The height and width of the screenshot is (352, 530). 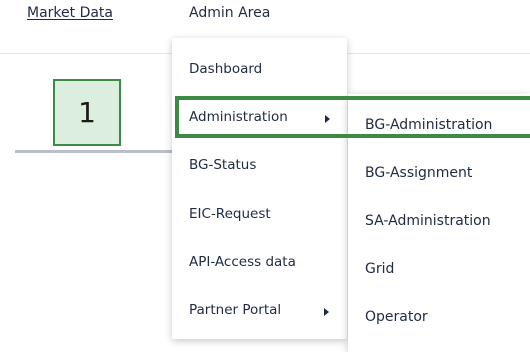 I want to click on submenu-item-bg-assignment: BG-Assignment, so click(x=439, y=174).